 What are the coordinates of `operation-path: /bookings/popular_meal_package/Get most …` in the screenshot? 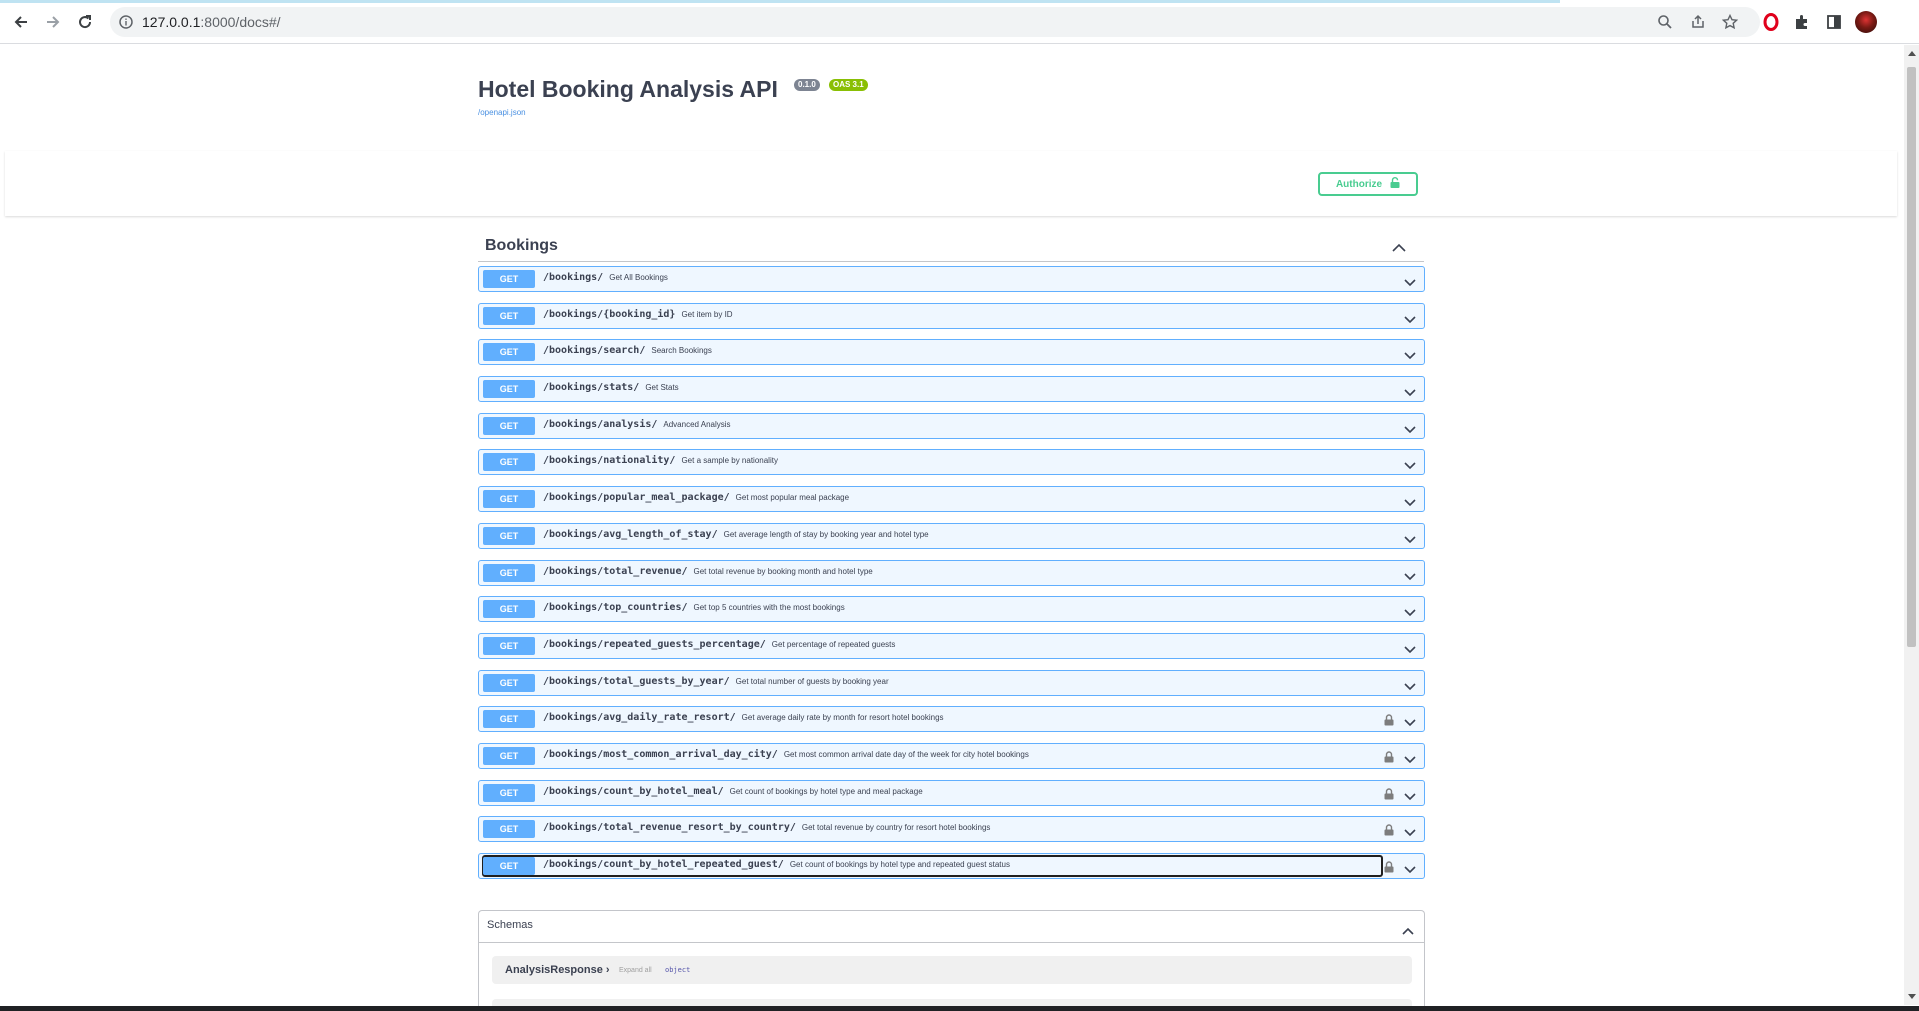 It's located at (696, 497).